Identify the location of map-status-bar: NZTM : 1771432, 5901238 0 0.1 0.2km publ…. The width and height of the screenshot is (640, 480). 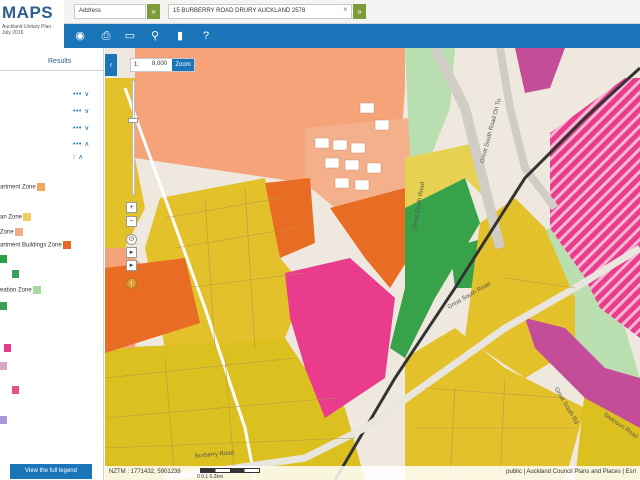
(372, 473).